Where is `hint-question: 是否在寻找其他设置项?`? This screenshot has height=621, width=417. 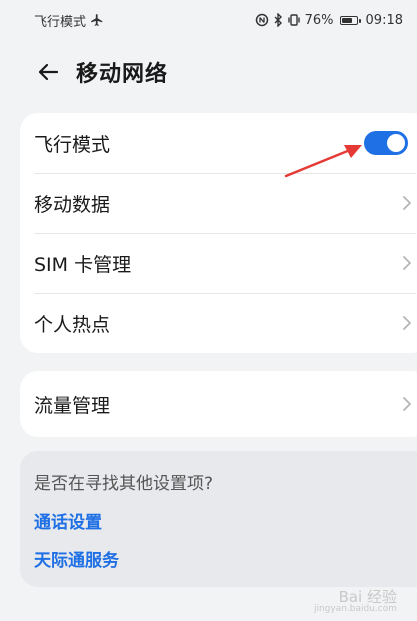 hint-question: 是否在寻找其他设置项? is located at coordinates (124, 484).